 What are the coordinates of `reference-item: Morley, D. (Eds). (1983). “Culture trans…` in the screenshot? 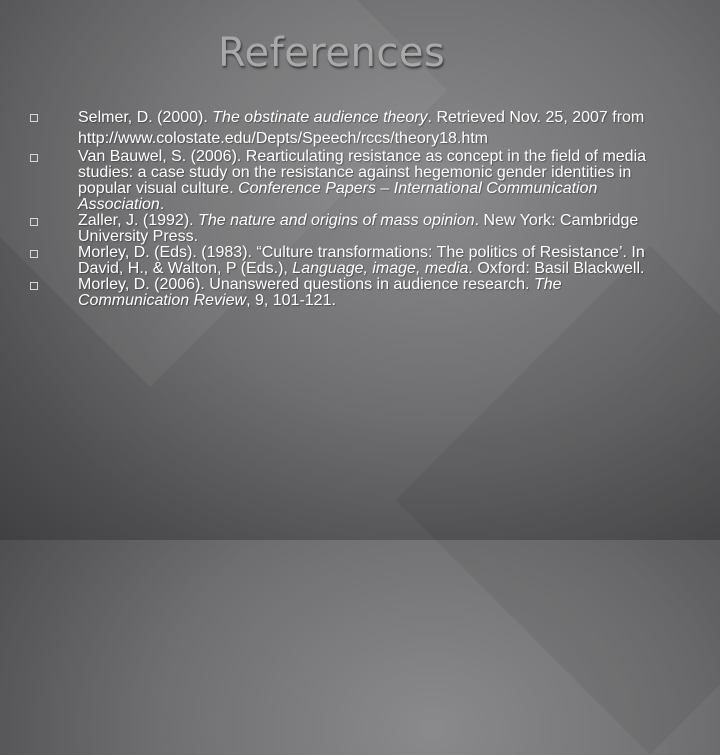 It's located at (350, 261).